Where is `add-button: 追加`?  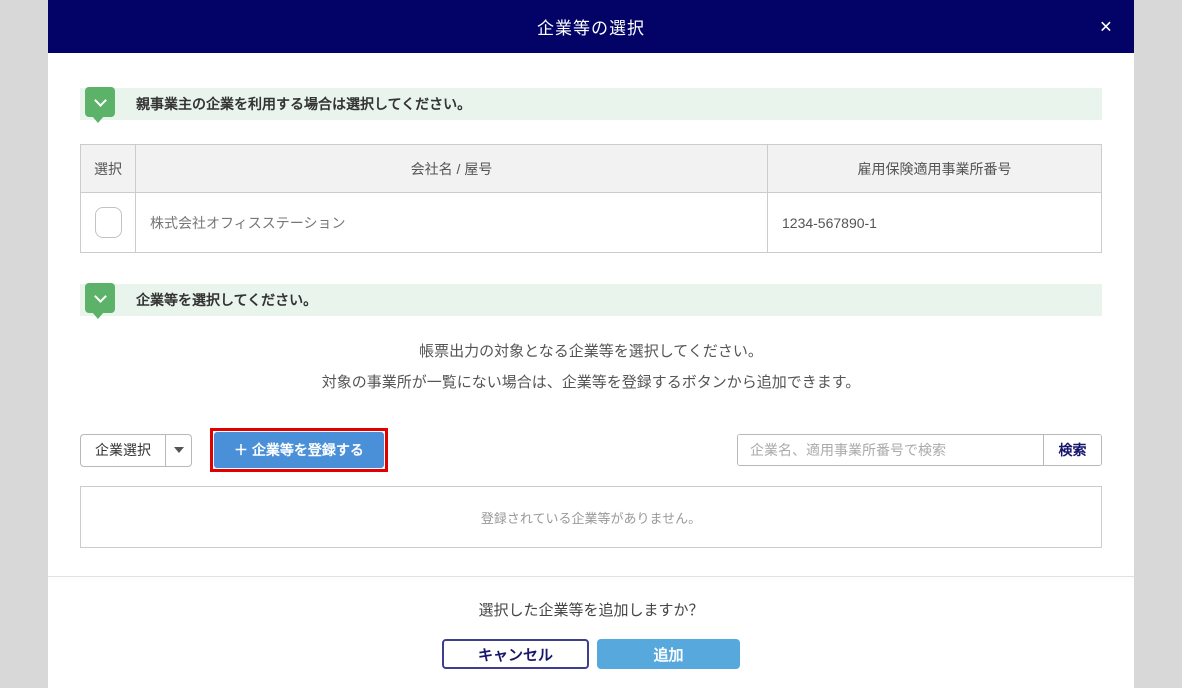
add-button: 追加 is located at coordinates (668, 654).